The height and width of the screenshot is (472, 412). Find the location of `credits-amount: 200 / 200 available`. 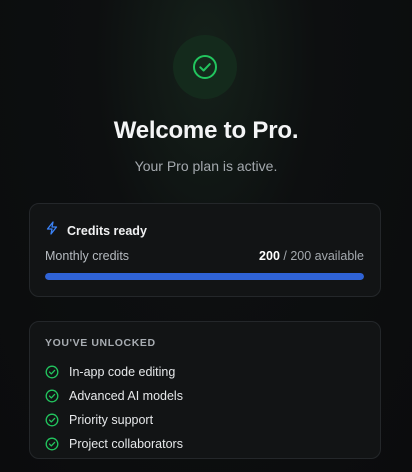

credits-amount: 200 / 200 available is located at coordinates (311, 256).